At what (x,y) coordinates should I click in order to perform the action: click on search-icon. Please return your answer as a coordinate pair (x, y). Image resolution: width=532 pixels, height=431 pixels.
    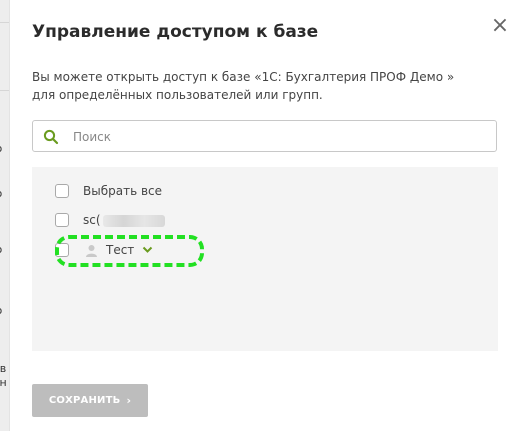
    Looking at the image, I should click on (51, 137).